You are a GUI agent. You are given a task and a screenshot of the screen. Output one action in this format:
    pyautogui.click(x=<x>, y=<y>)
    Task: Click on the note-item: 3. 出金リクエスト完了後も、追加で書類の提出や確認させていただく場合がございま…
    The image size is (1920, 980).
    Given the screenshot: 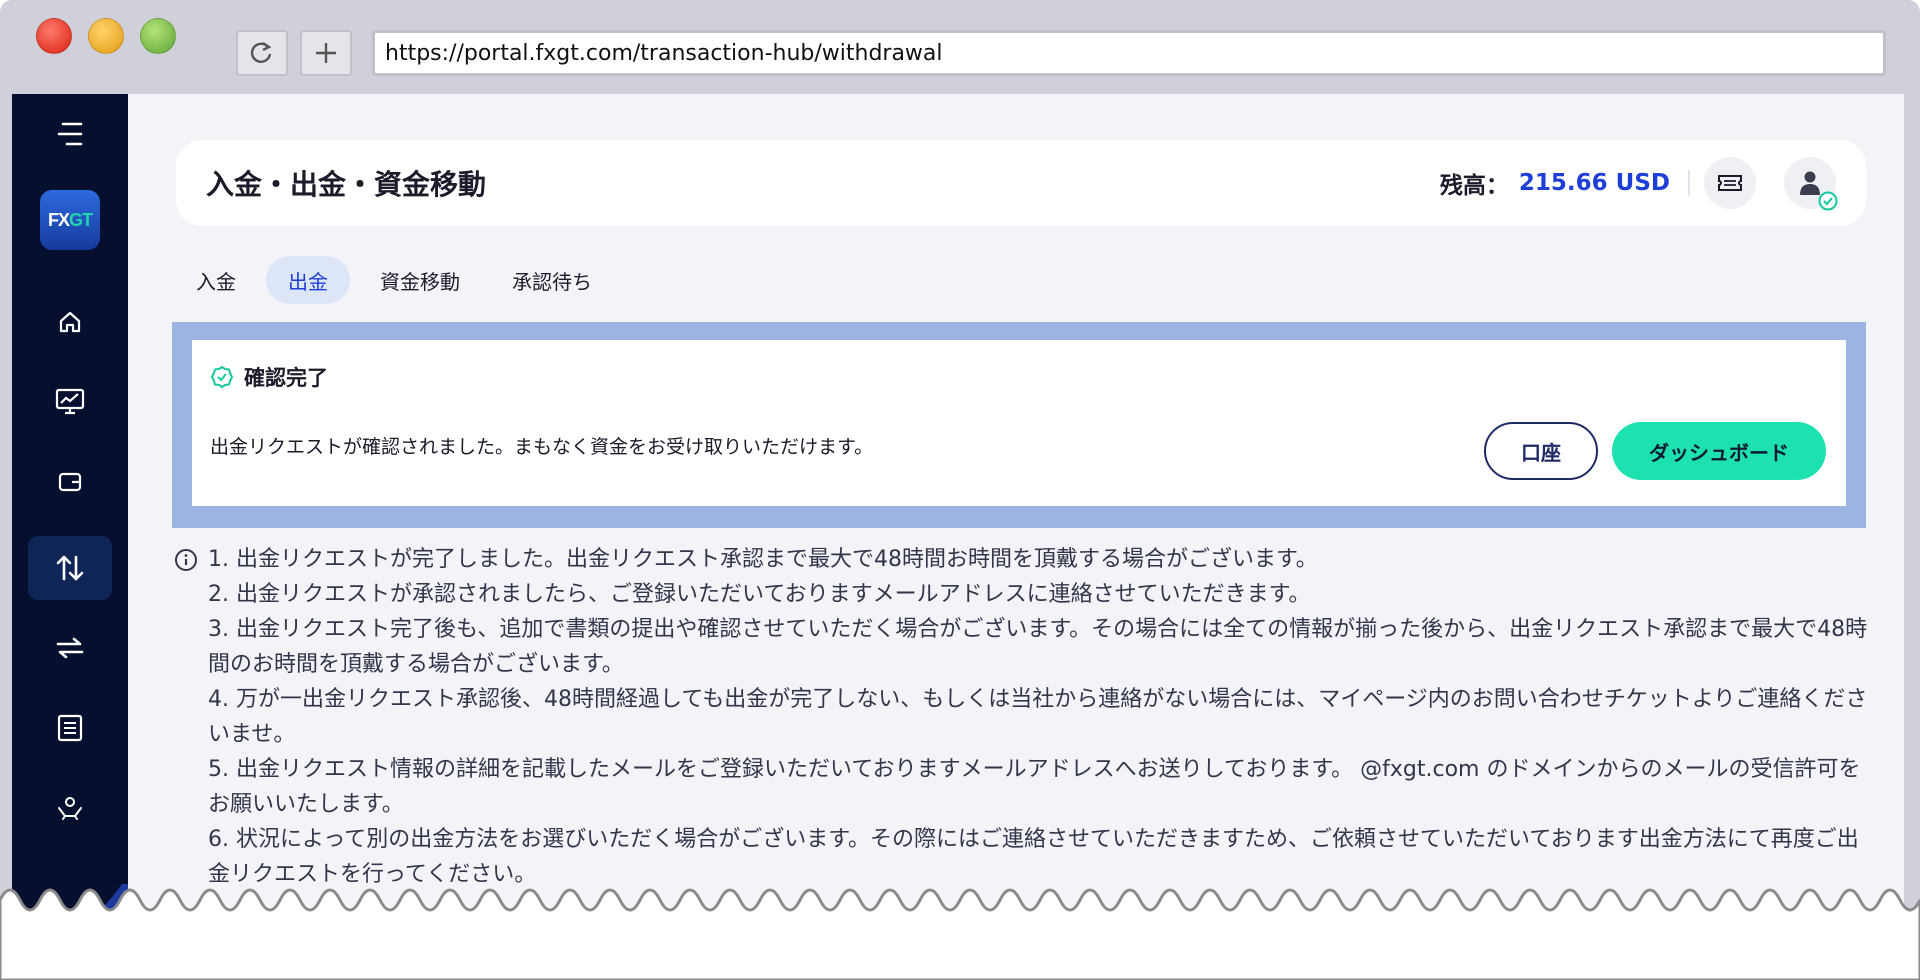 What is the action you would take?
    pyautogui.click(x=1038, y=647)
    